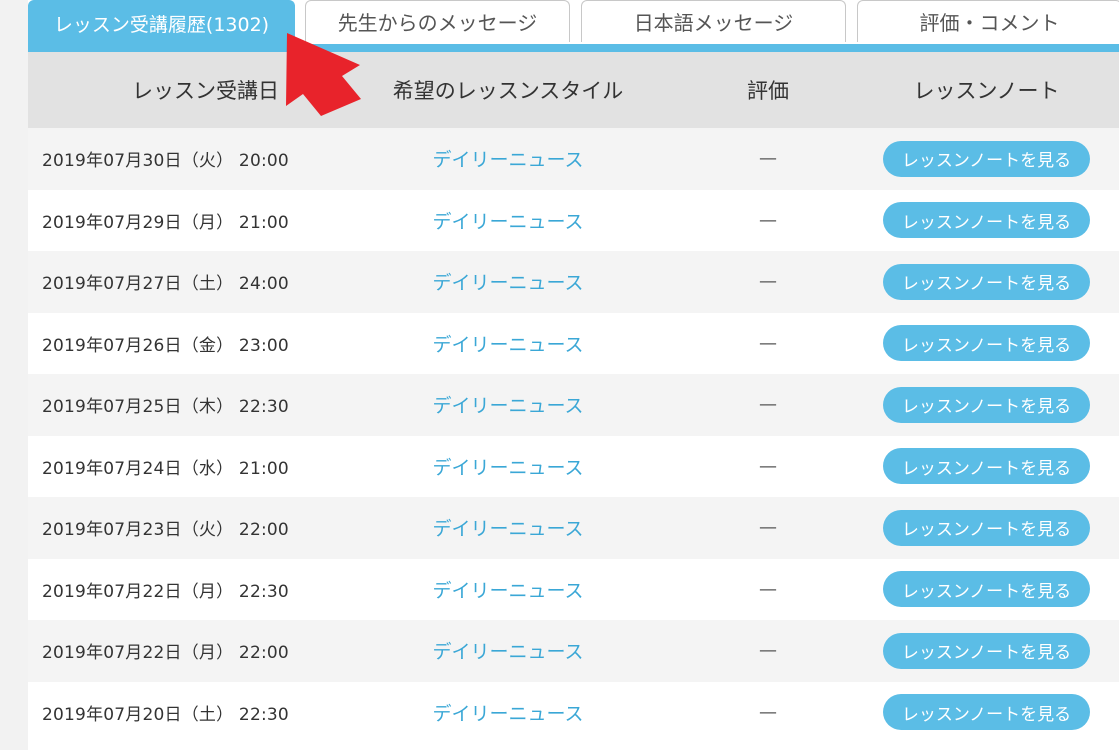  What do you see at coordinates (165, 161) in the screenshot?
I see `lesson-date: 2019年07月30日（火） 20:00` at bounding box center [165, 161].